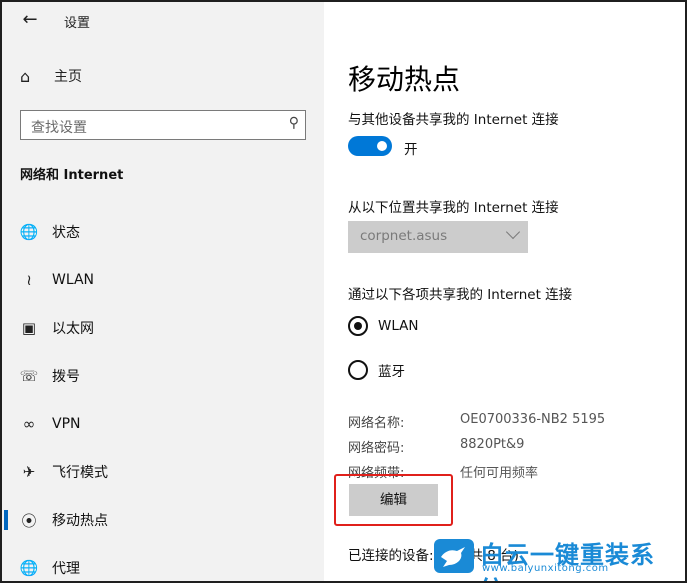 The image size is (687, 583). Describe the element at coordinates (66, 424) in the screenshot. I see `sidebar-item-label: VPN` at that location.